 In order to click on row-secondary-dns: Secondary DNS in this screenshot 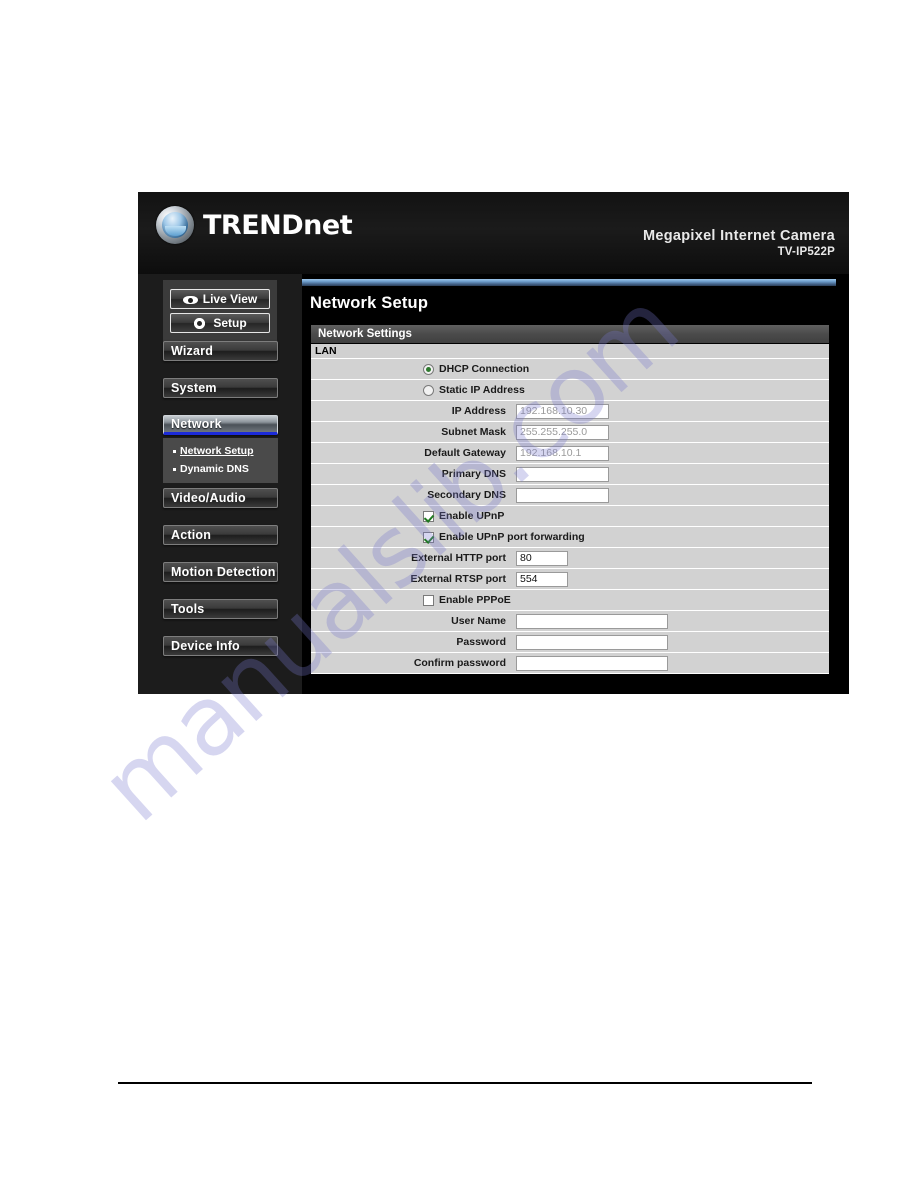, I will do `click(570, 495)`.